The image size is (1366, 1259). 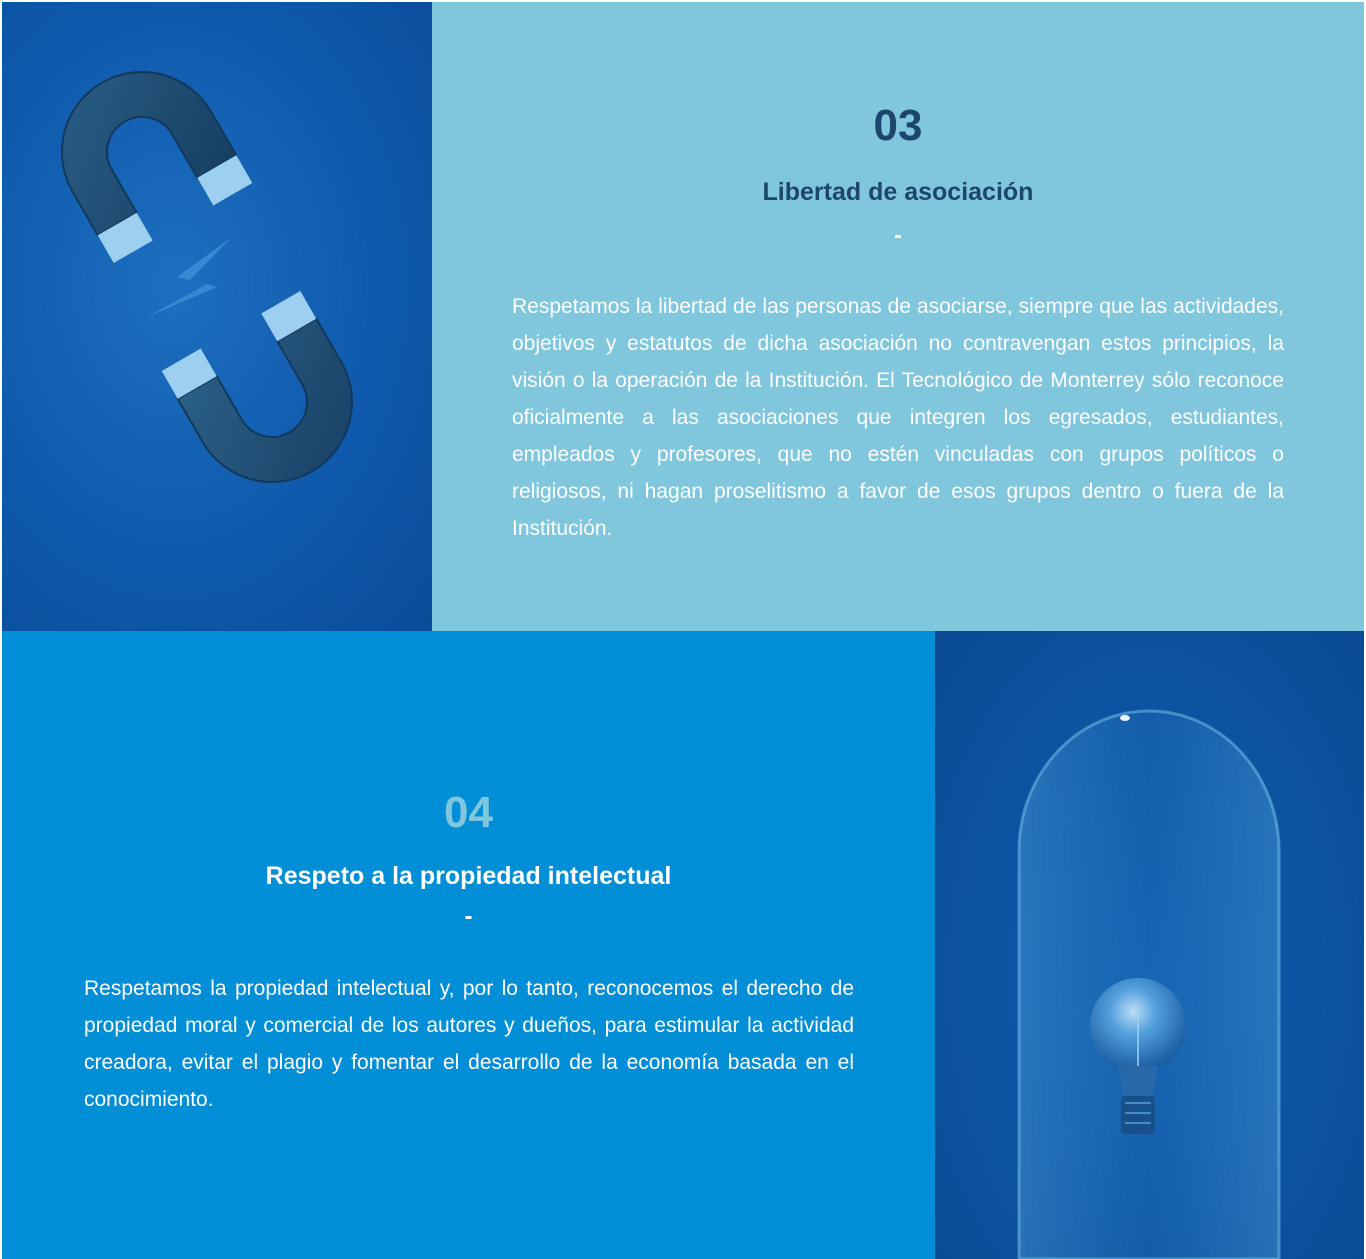 I want to click on section-number: 03, so click(x=898, y=125).